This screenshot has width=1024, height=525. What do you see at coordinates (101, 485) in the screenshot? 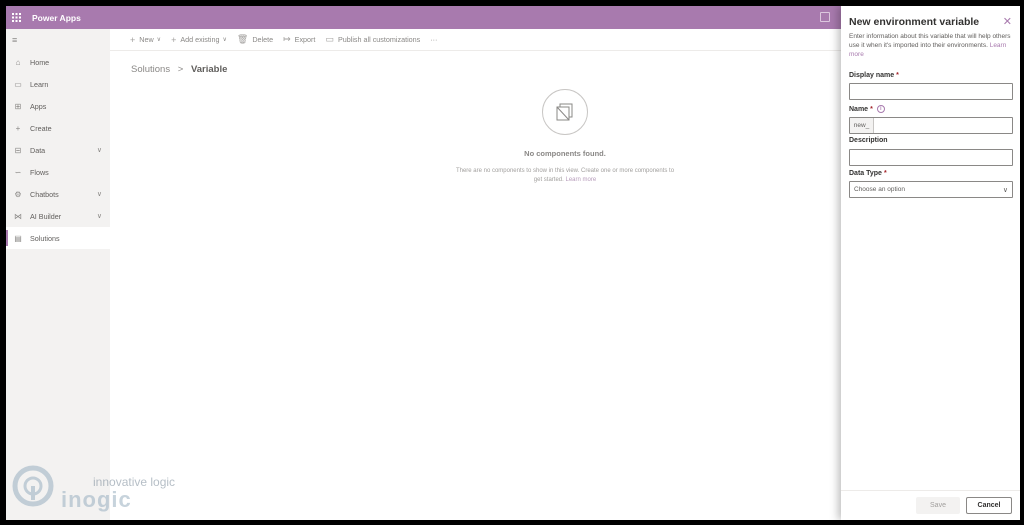
I see `inogic-watermark: innovative logic inogic` at bounding box center [101, 485].